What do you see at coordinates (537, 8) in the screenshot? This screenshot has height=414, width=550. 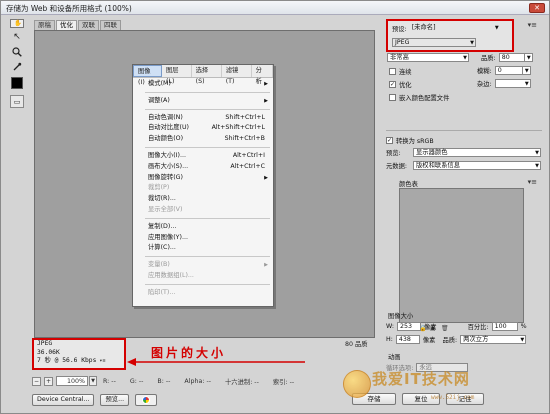 I see `close-button: ✕` at bounding box center [537, 8].